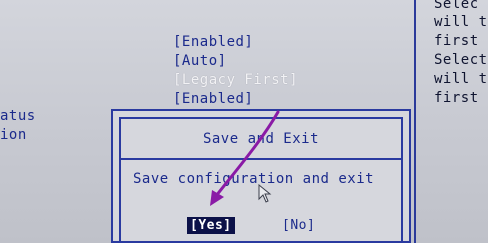 The height and width of the screenshot is (243, 488). What do you see at coordinates (200, 61) in the screenshot?
I see `setting-value-auto: [Auto]` at bounding box center [200, 61].